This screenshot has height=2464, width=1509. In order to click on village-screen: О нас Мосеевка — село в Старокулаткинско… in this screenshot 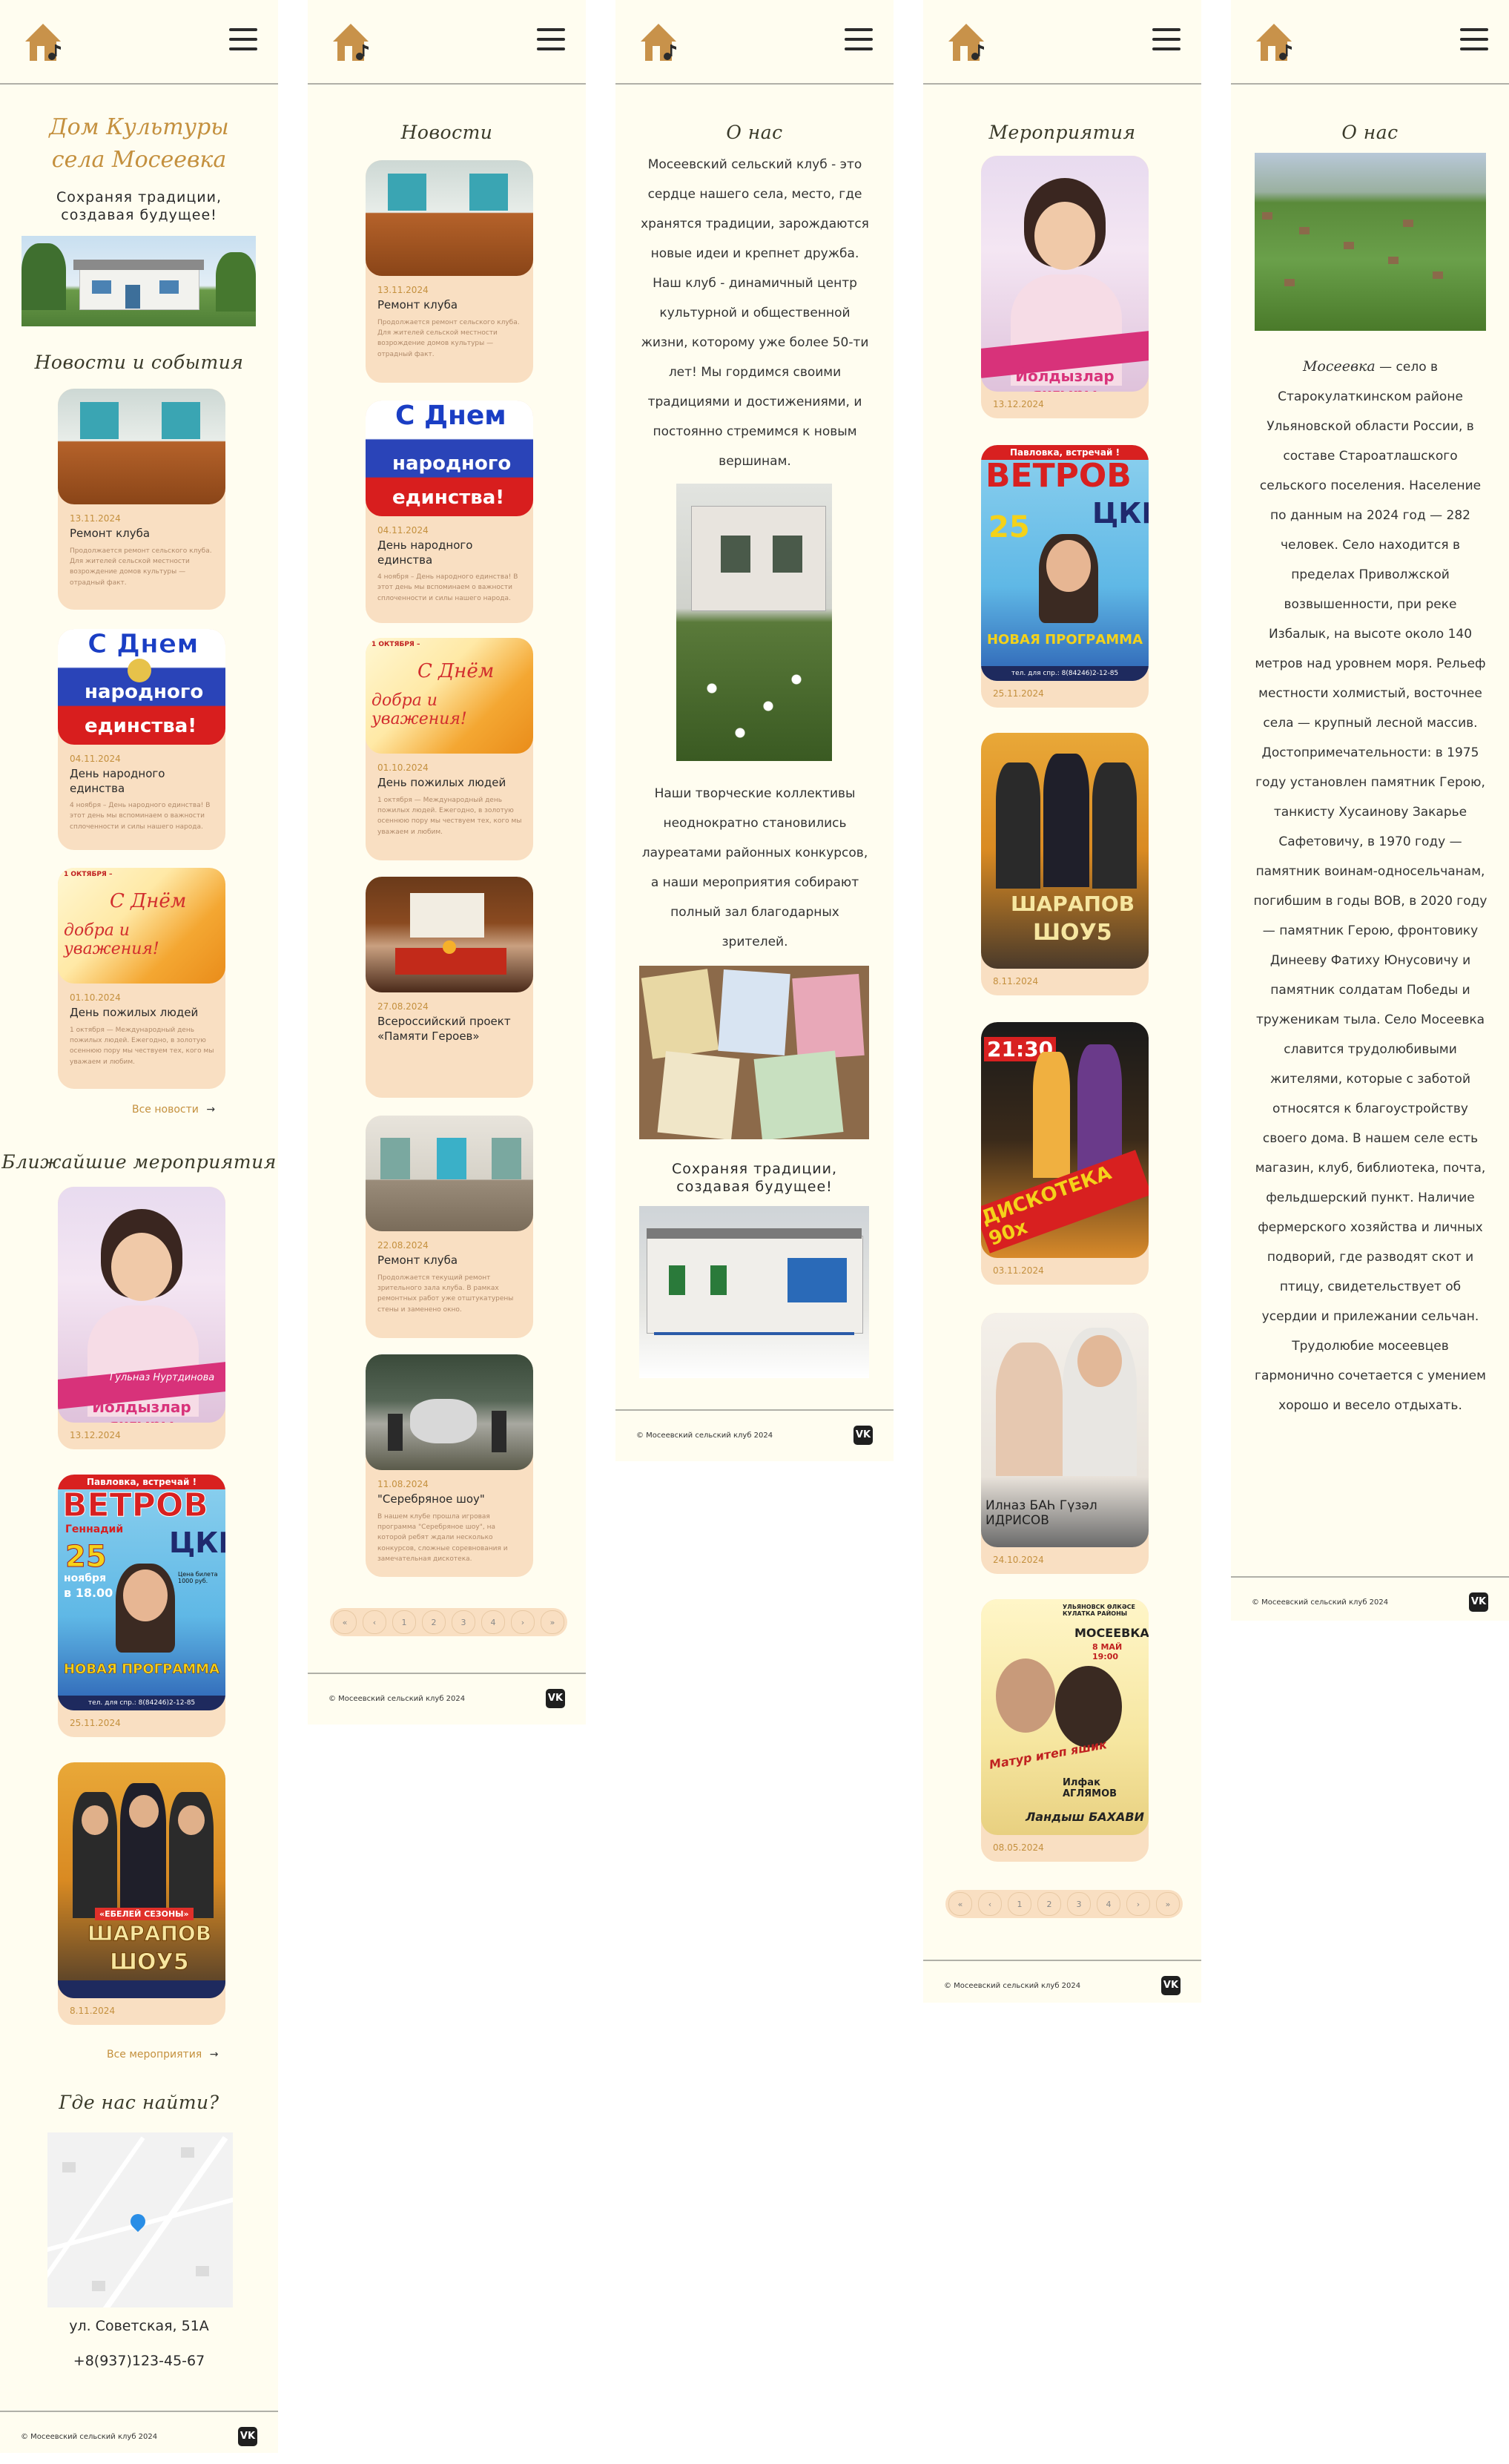, I will do `click(1370, 811)`.